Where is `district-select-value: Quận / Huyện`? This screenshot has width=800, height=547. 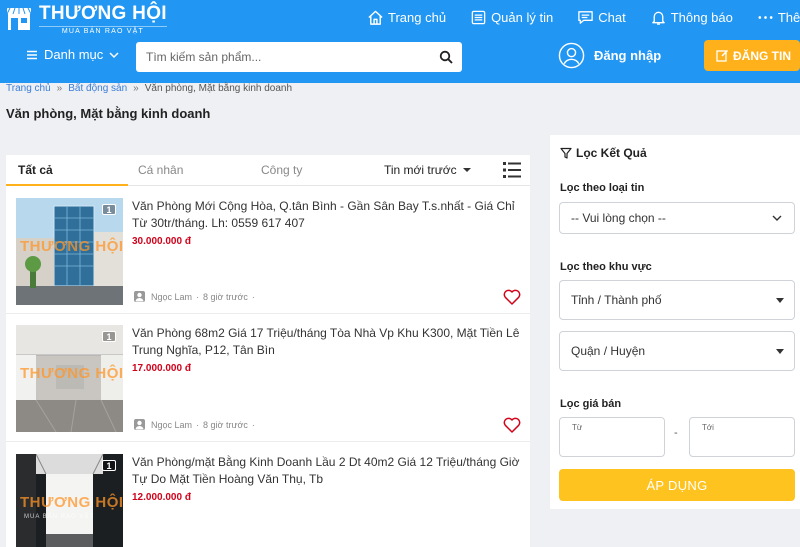
district-select-value: Quận / Huyện is located at coordinates (608, 351).